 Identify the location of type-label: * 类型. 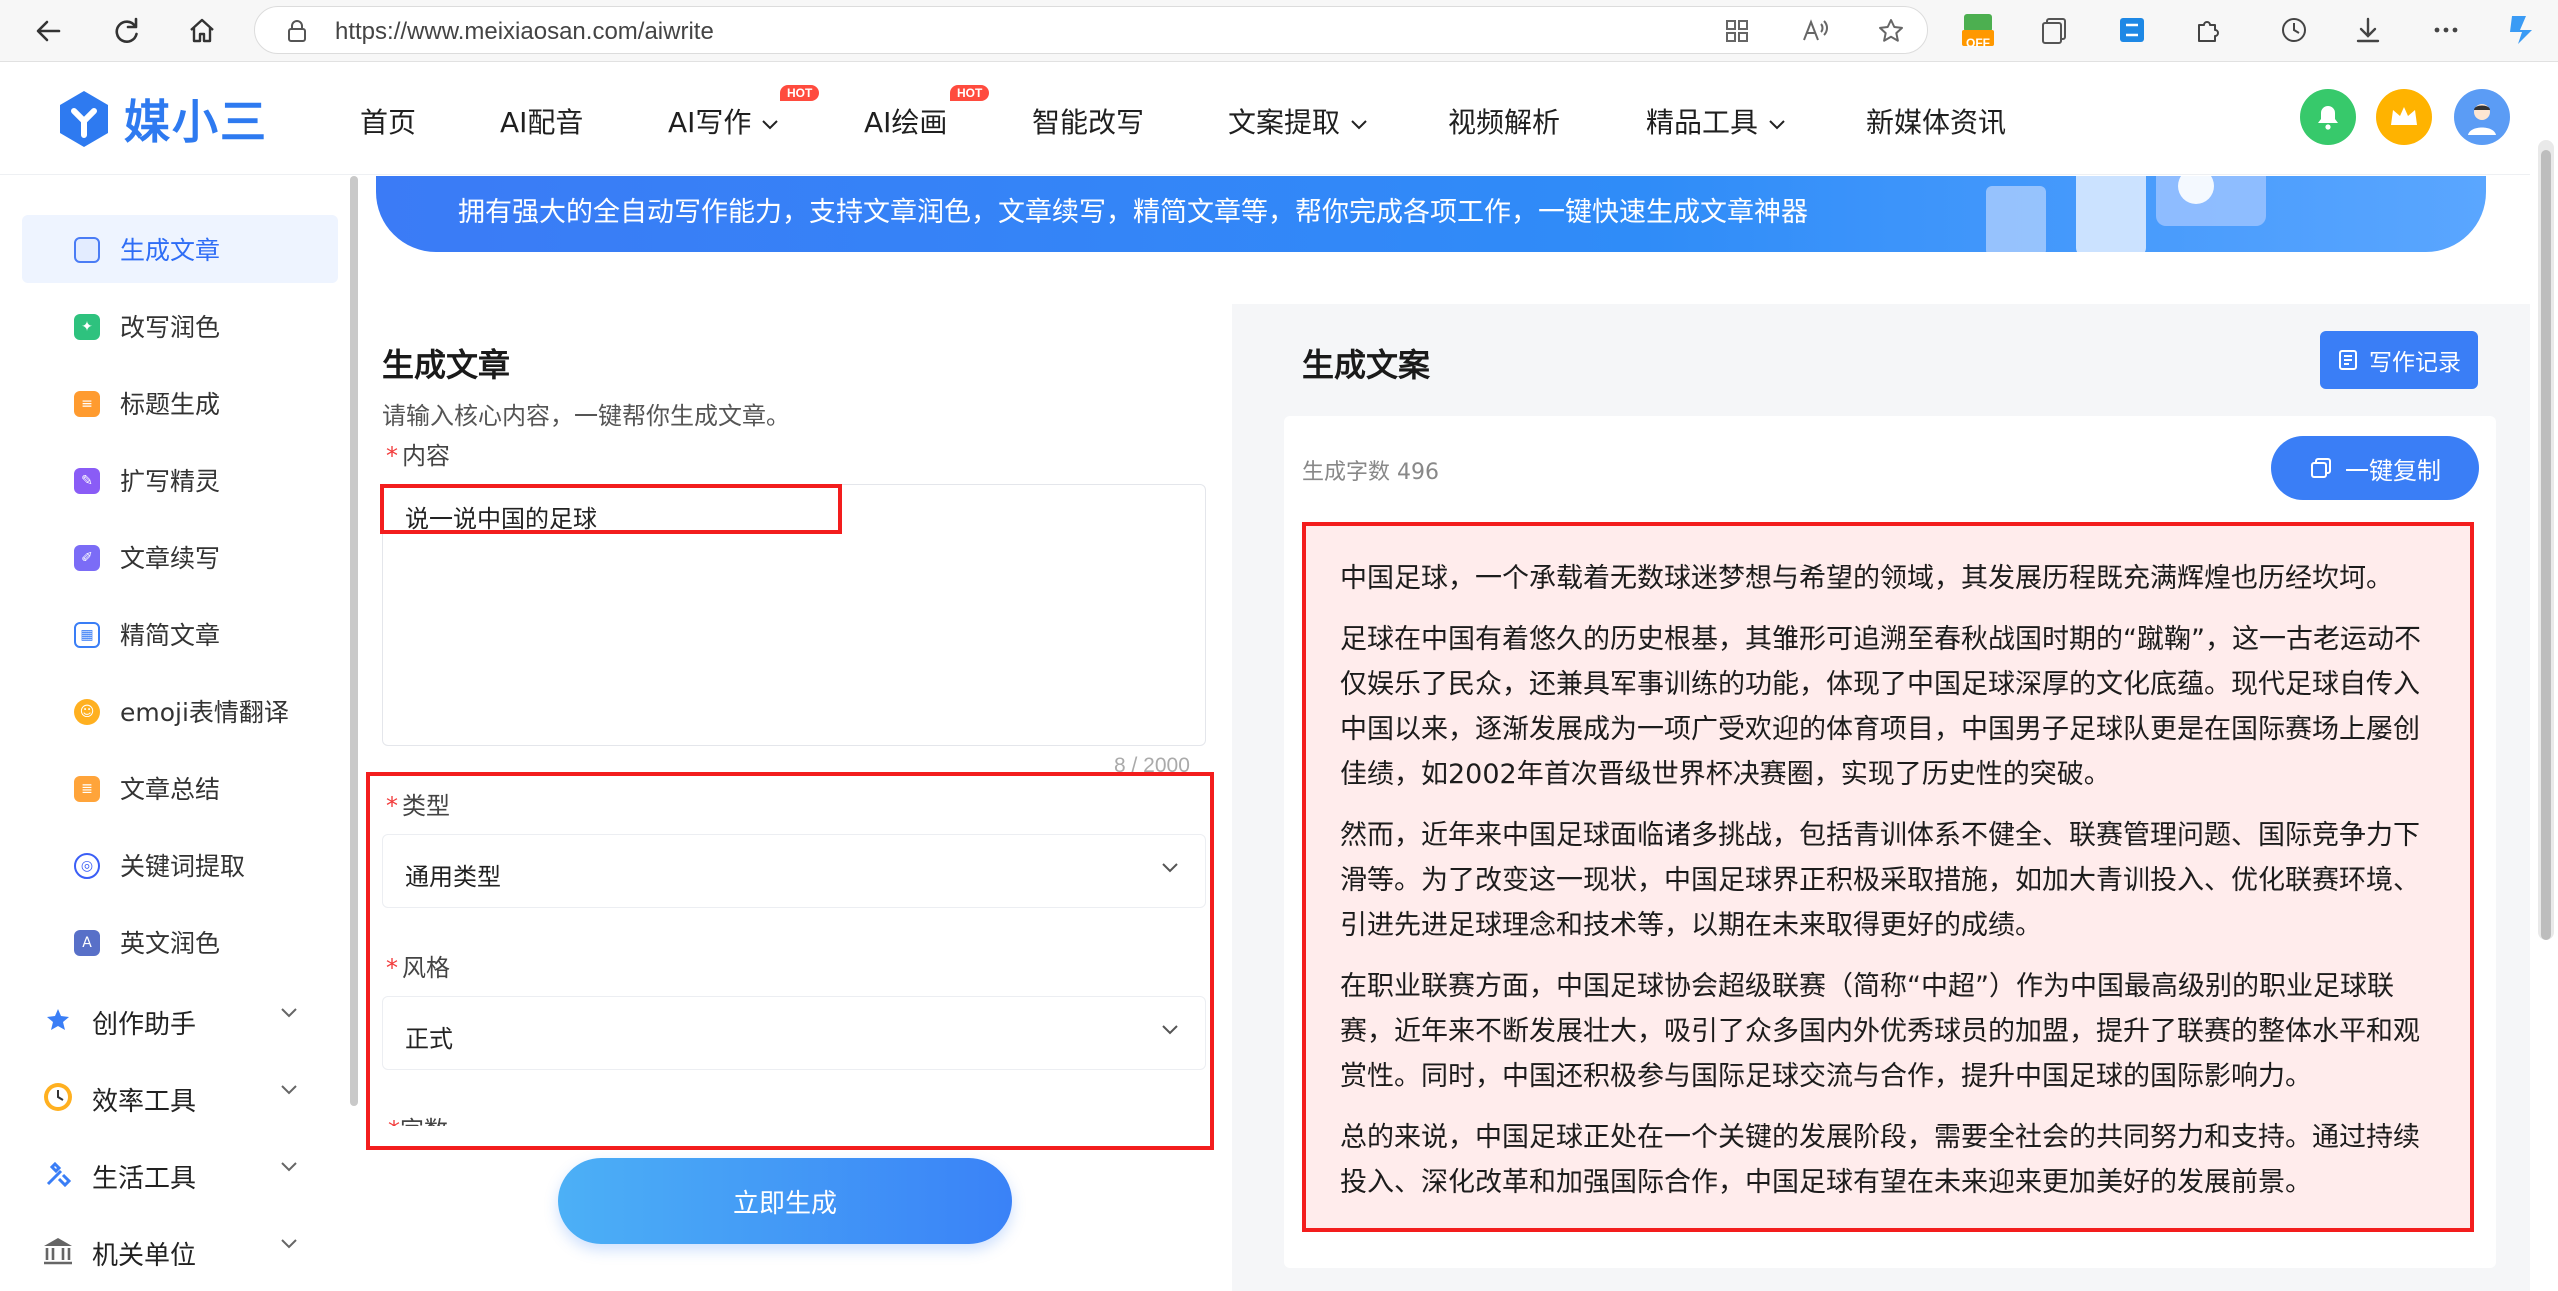
(418, 806).